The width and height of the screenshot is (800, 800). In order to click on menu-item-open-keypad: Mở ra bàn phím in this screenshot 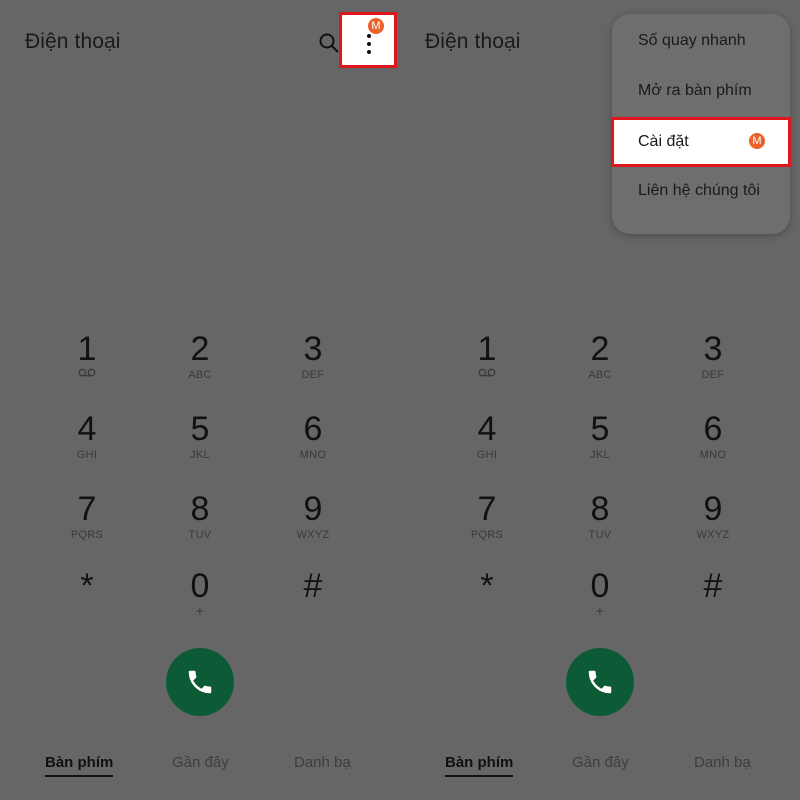, I will do `click(701, 91)`.